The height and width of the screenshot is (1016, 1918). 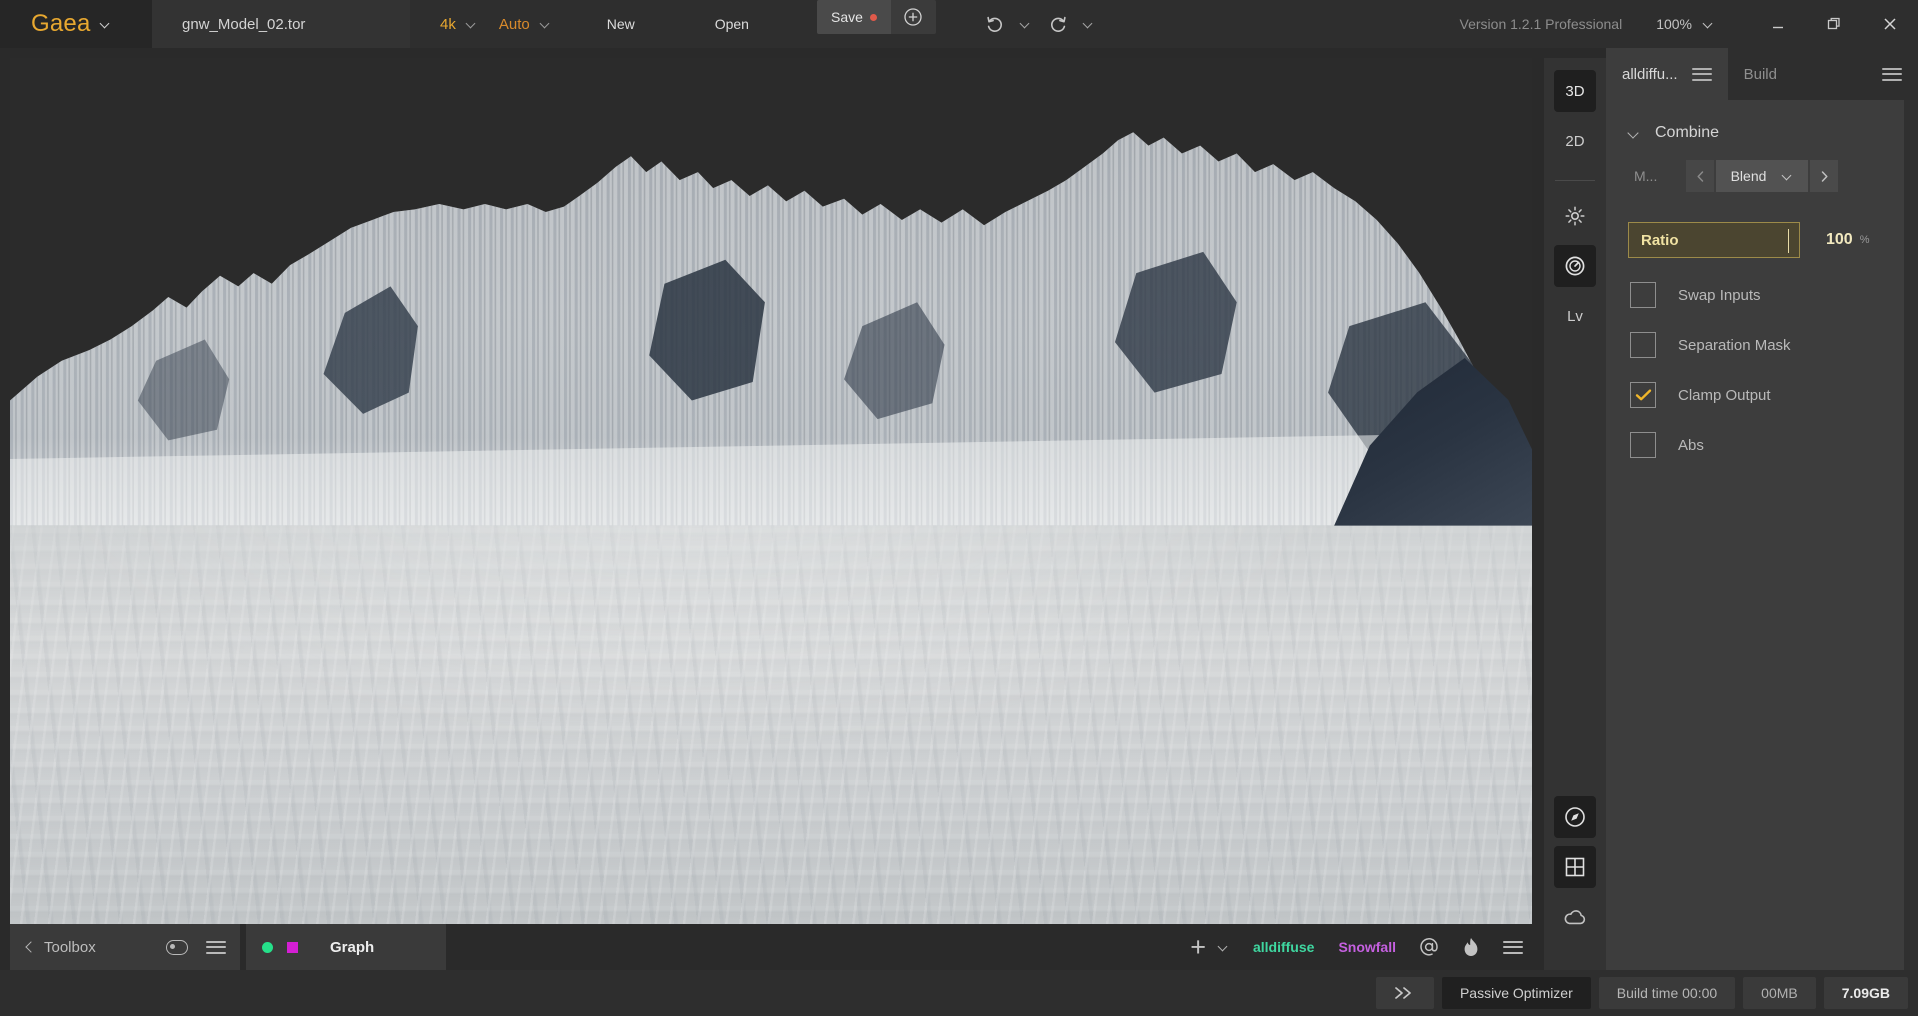 I want to click on save-as-button, so click(x=913, y=17).